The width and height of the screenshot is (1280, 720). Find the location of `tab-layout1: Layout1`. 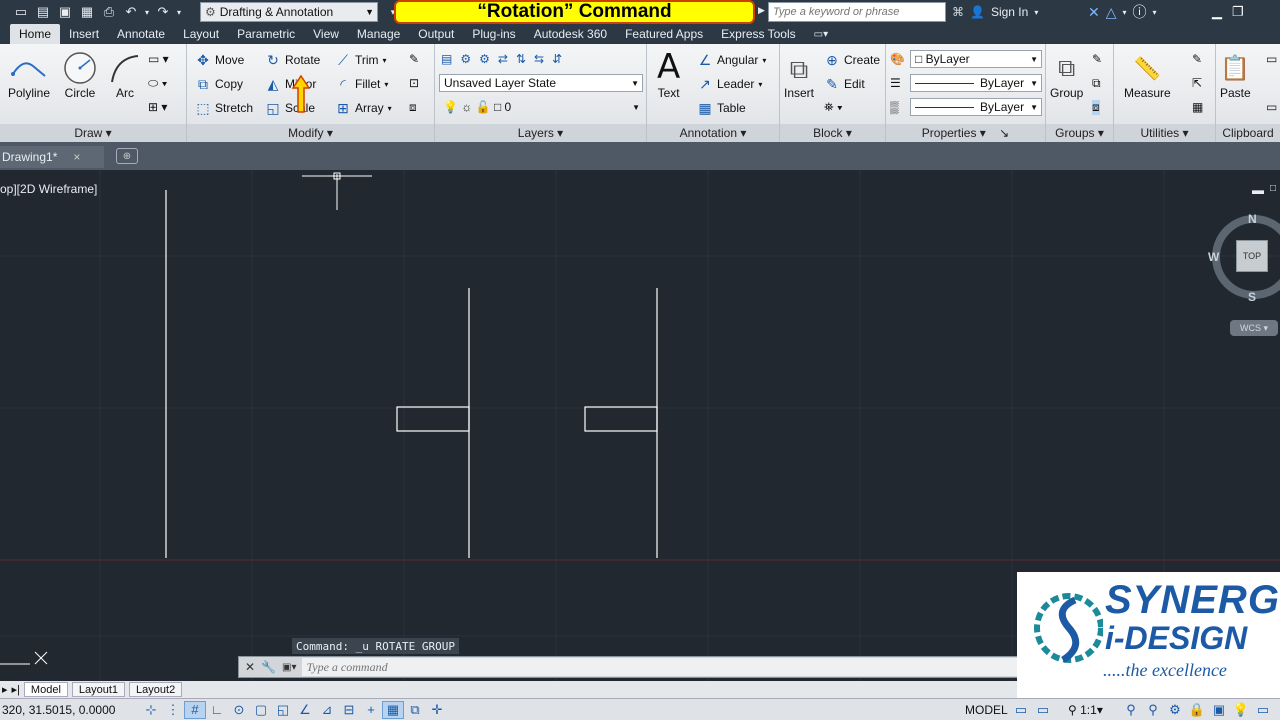

tab-layout1: Layout1 is located at coordinates (98, 689).